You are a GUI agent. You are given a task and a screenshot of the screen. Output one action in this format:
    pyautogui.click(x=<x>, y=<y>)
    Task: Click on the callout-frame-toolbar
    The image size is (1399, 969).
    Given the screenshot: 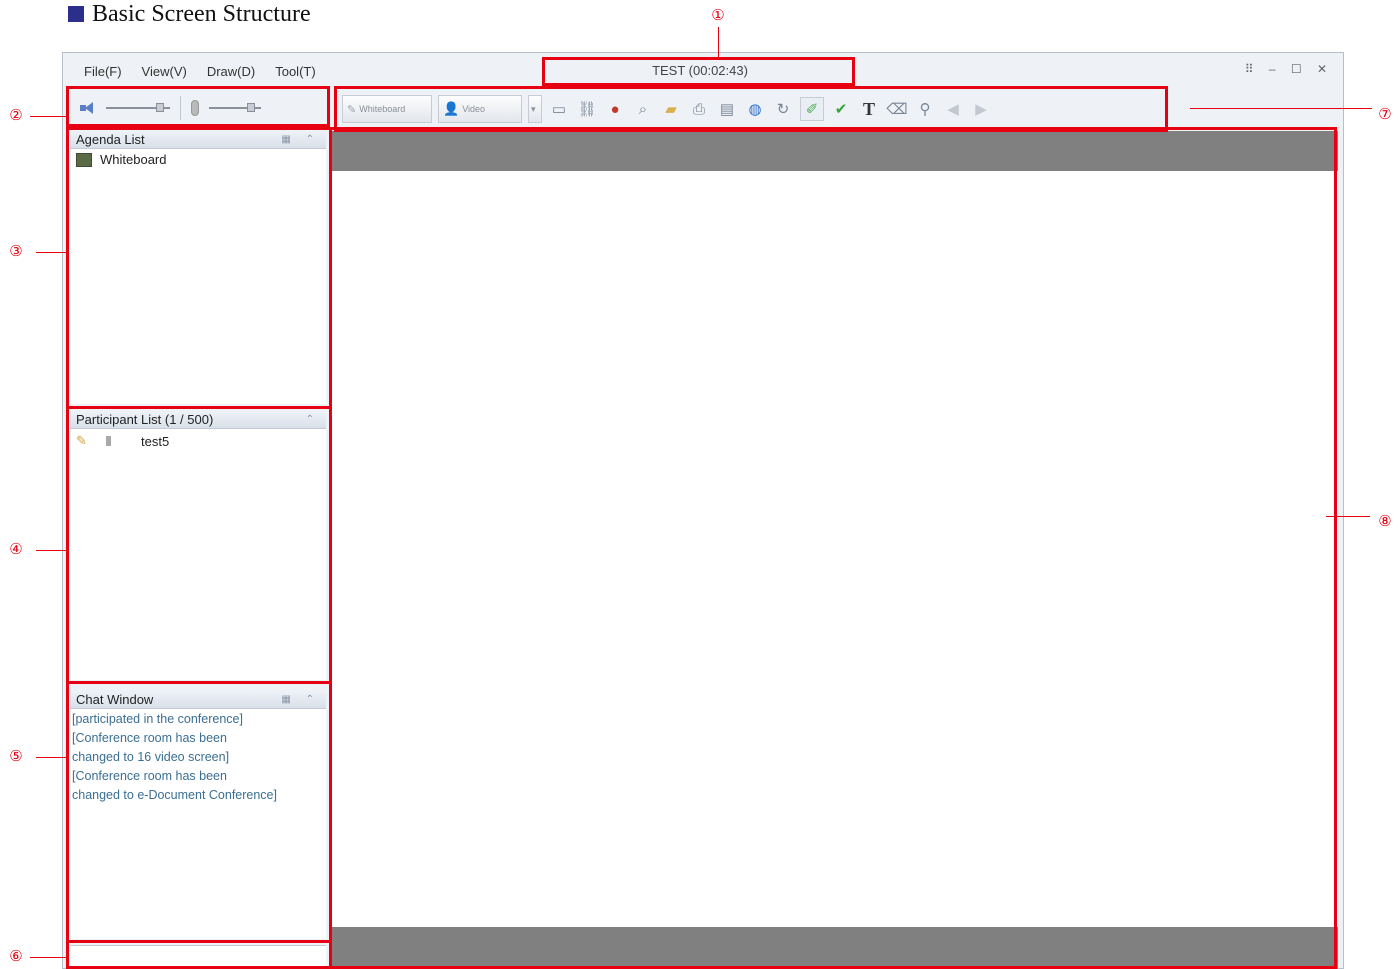 What is the action you would take?
    pyautogui.click(x=751, y=109)
    